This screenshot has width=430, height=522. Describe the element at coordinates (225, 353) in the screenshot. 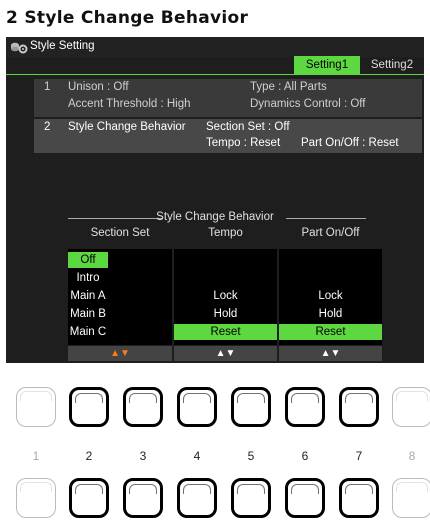

I see `tempo-arrows: ▲▼` at that location.